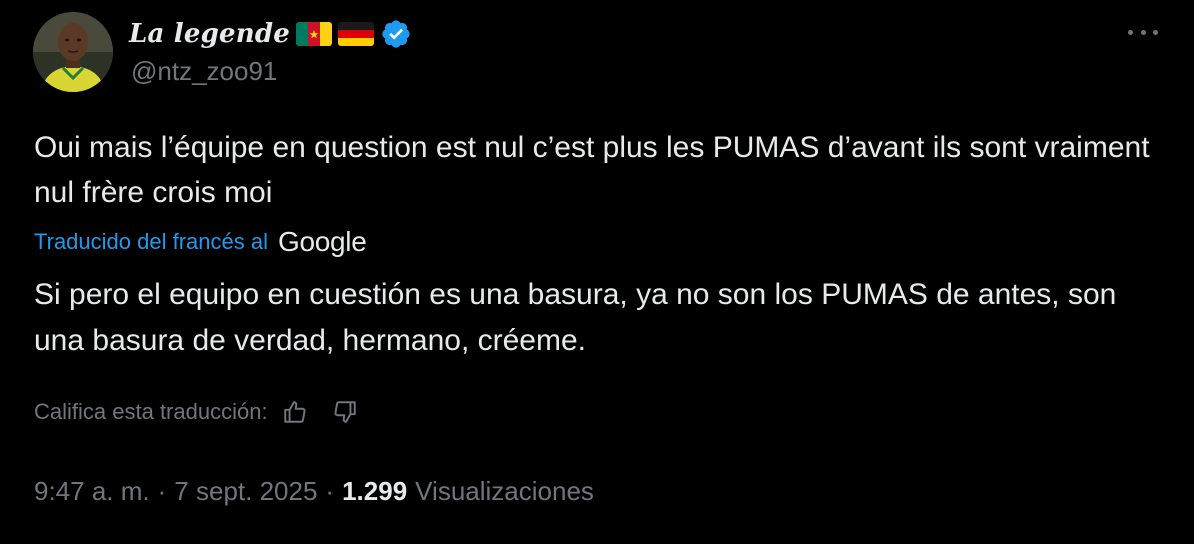  What do you see at coordinates (245, 491) in the screenshot?
I see `tweet-date: 7 sept. 2025` at bounding box center [245, 491].